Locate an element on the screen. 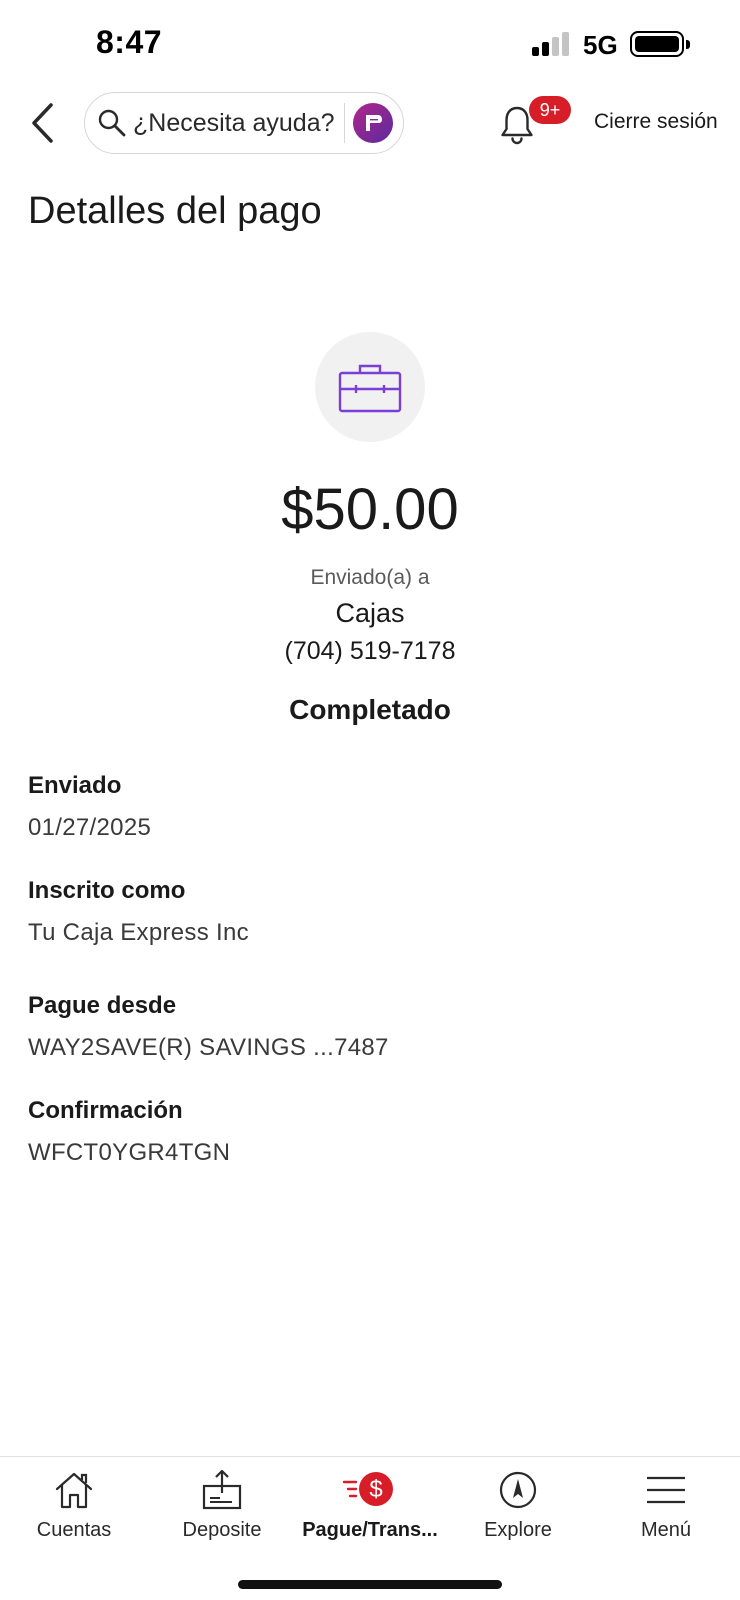  detail-confirmation: Confirmación WFCT0YGR4TGN is located at coordinates (129, 1132).